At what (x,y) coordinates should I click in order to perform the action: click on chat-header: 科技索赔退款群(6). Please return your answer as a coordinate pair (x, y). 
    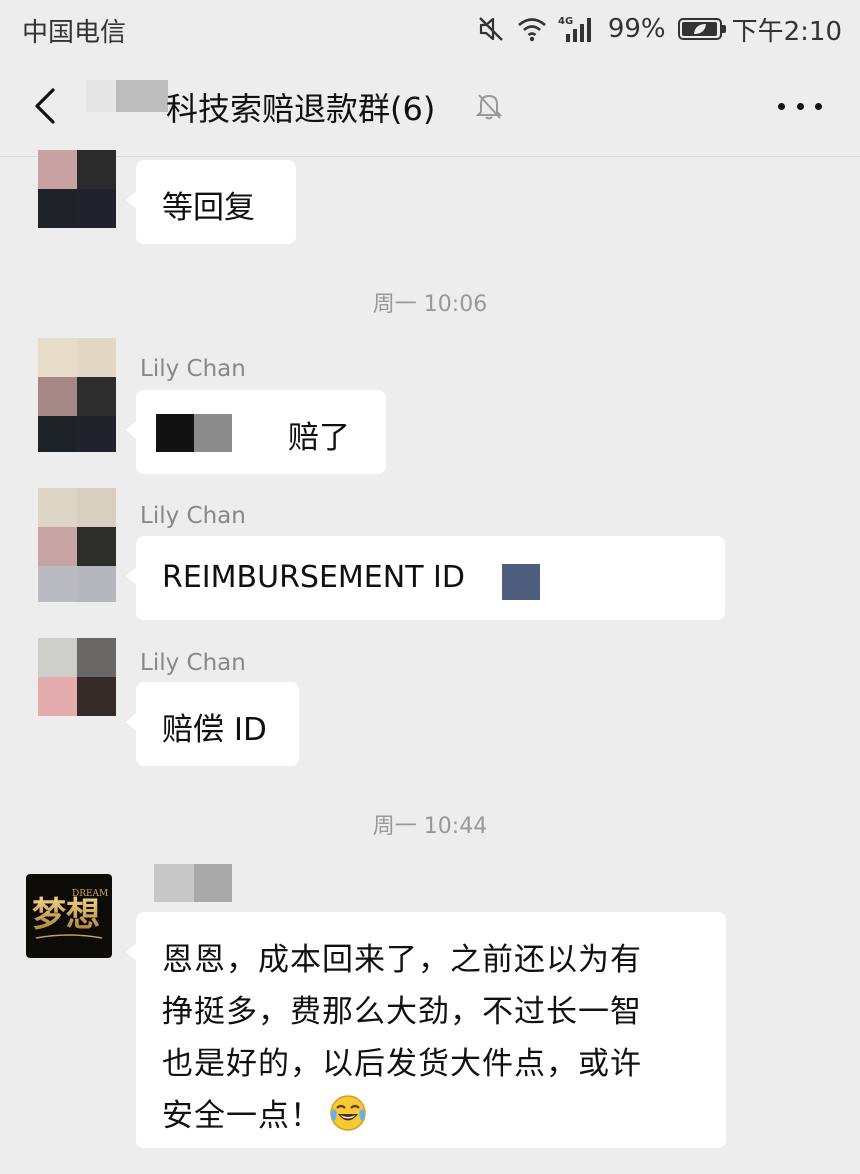
    Looking at the image, I should click on (430, 107).